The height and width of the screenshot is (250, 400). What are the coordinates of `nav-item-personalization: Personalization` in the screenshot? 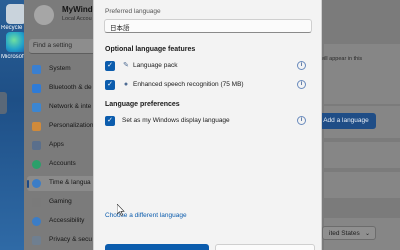 It's located at (63, 126).